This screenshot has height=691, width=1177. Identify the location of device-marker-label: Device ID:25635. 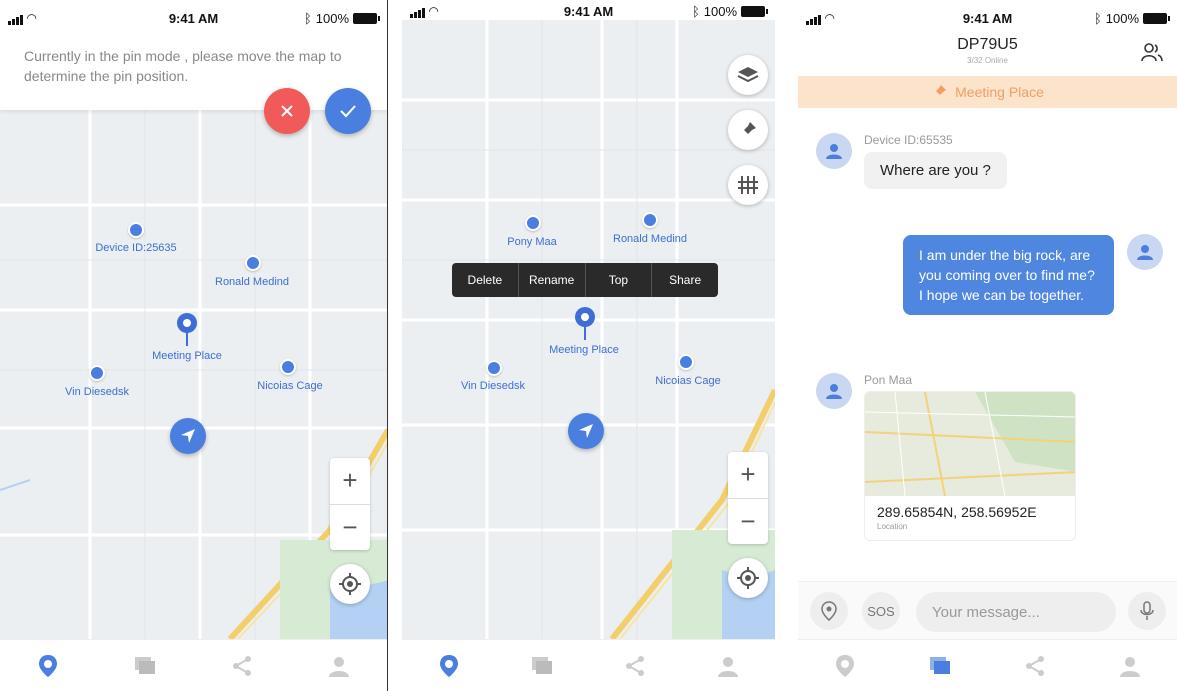
(136, 248).